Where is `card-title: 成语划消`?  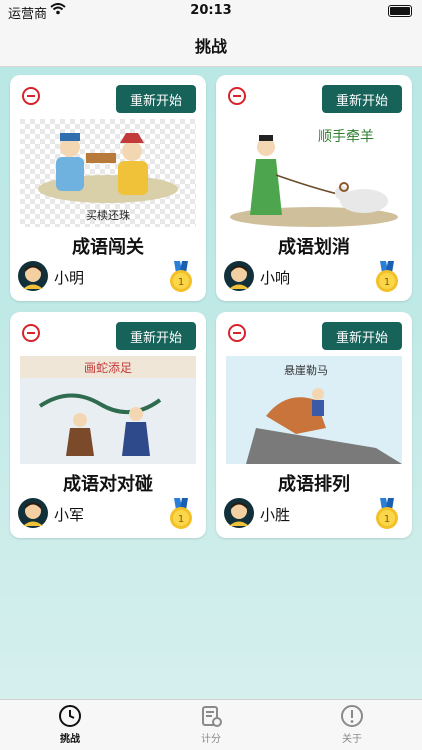
card-title: 成语划消 is located at coordinates (314, 247).